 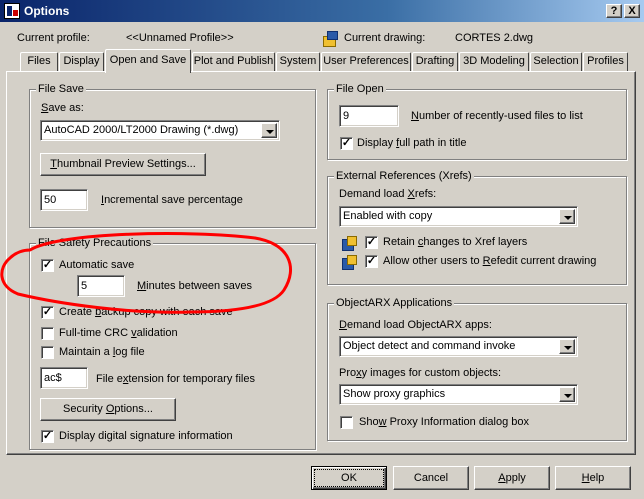 What do you see at coordinates (81, 62) in the screenshot?
I see `tab-display: Display` at bounding box center [81, 62].